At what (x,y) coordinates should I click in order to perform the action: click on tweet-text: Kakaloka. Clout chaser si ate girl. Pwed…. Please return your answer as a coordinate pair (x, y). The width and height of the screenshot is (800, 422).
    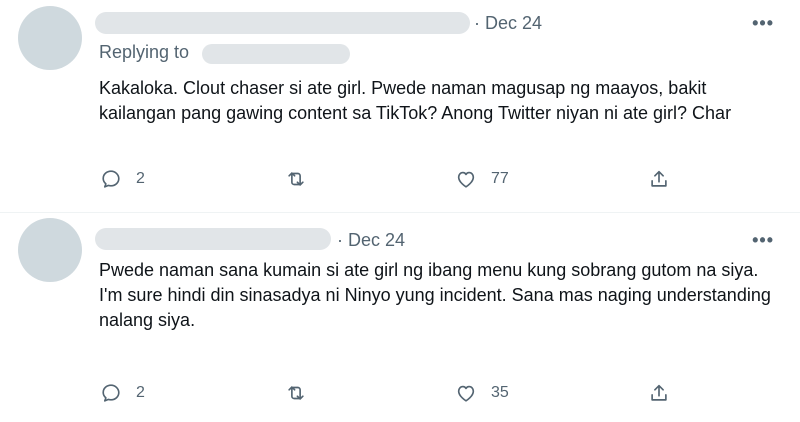
    Looking at the image, I should click on (439, 101).